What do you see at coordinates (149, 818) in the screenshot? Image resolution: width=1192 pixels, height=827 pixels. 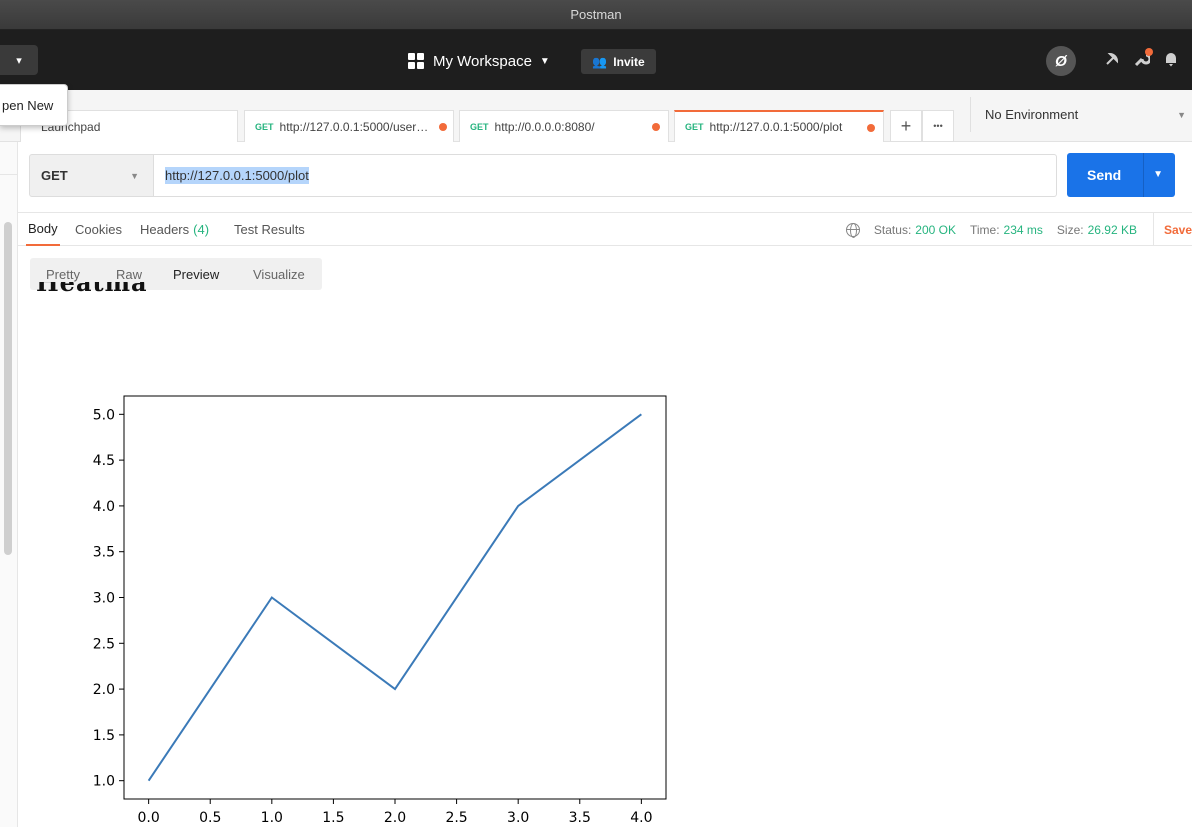 I see `x-tick-label: 0.0` at bounding box center [149, 818].